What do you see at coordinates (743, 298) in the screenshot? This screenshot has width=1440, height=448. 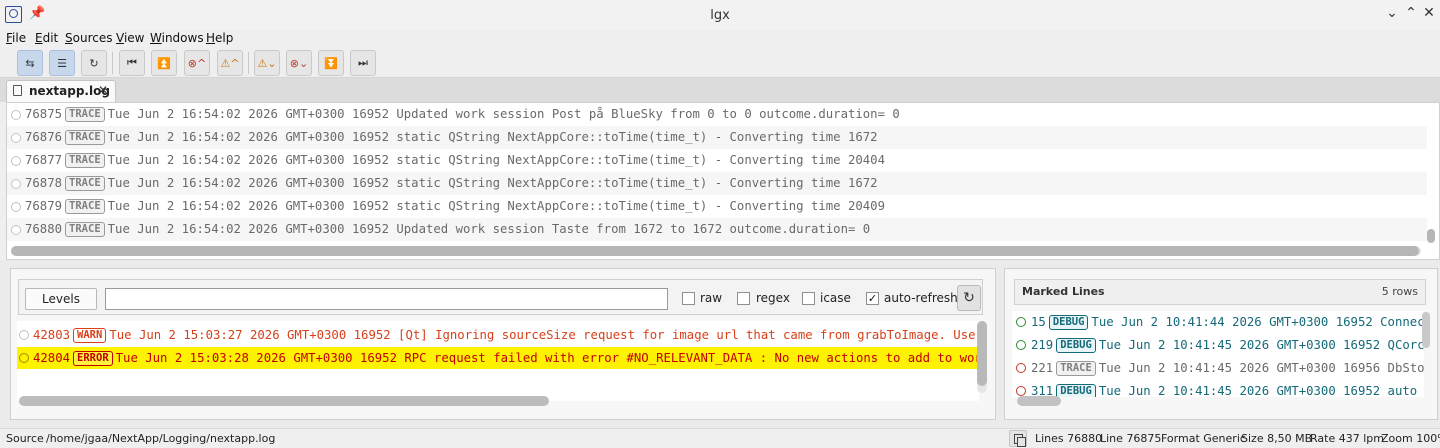 I see `regex-checkbox` at bounding box center [743, 298].